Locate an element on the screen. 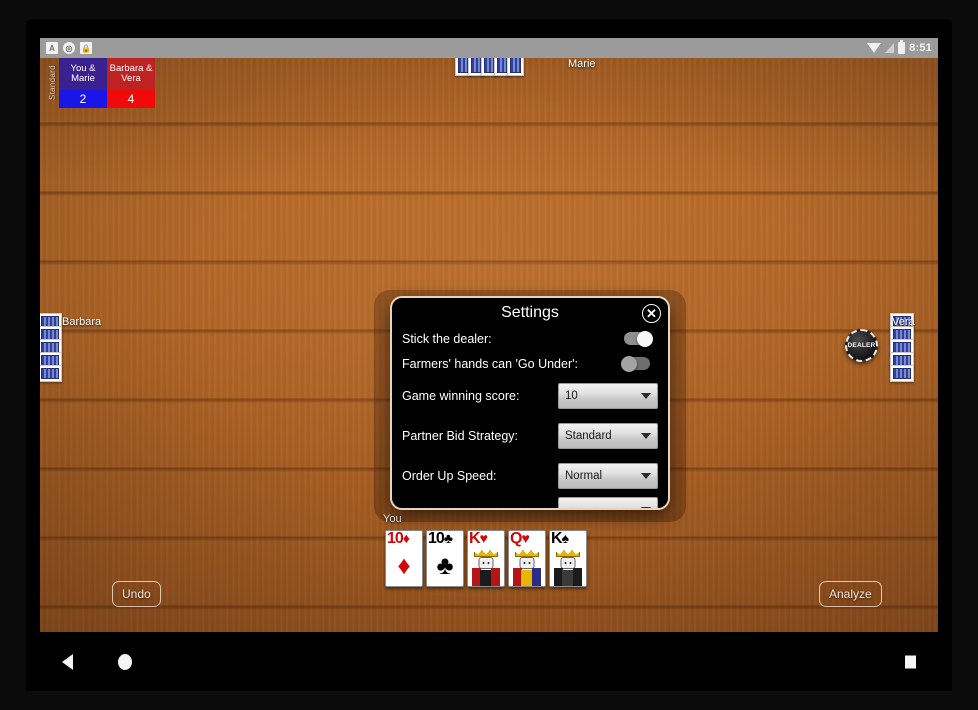 The image size is (978, 710). barbara-card-backs is located at coordinates (52, 353).